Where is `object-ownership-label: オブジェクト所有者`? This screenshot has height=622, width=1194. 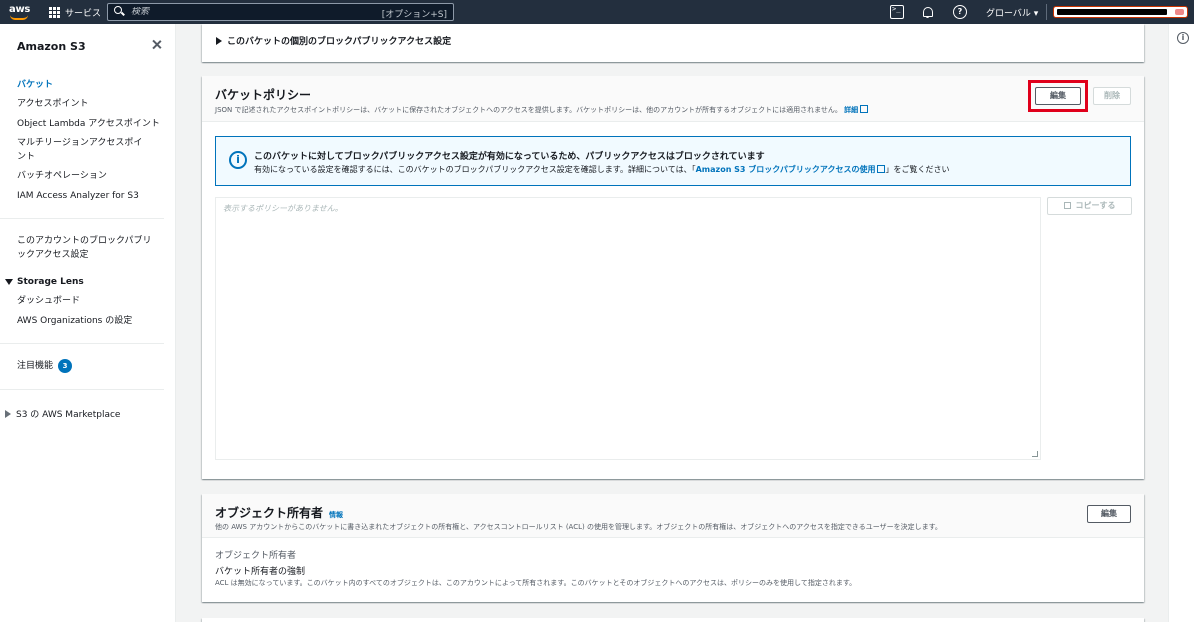 object-ownership-label: オブジェクト所有者 is located at coordinates (256, 556).